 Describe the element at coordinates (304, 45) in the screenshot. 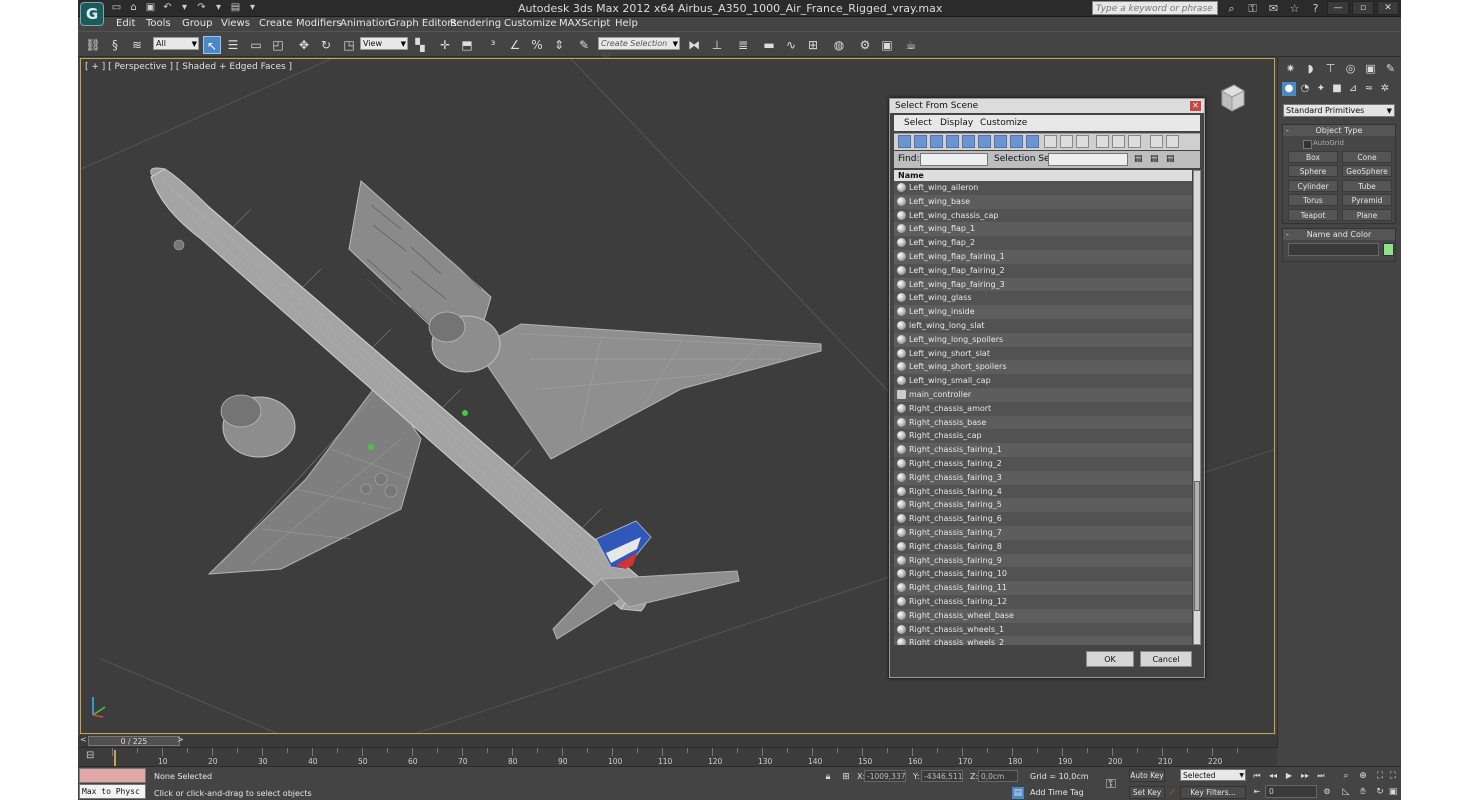

I see `select-and-move-icon: ✥` at that location.